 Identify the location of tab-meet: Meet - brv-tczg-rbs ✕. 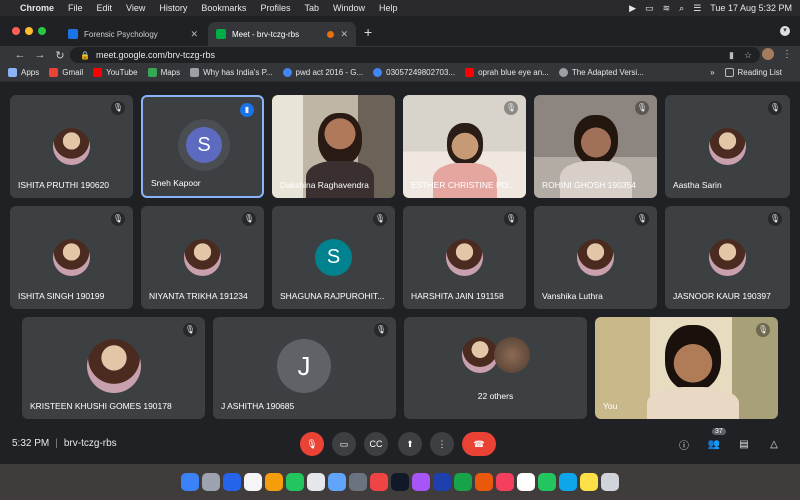
(282, 34).